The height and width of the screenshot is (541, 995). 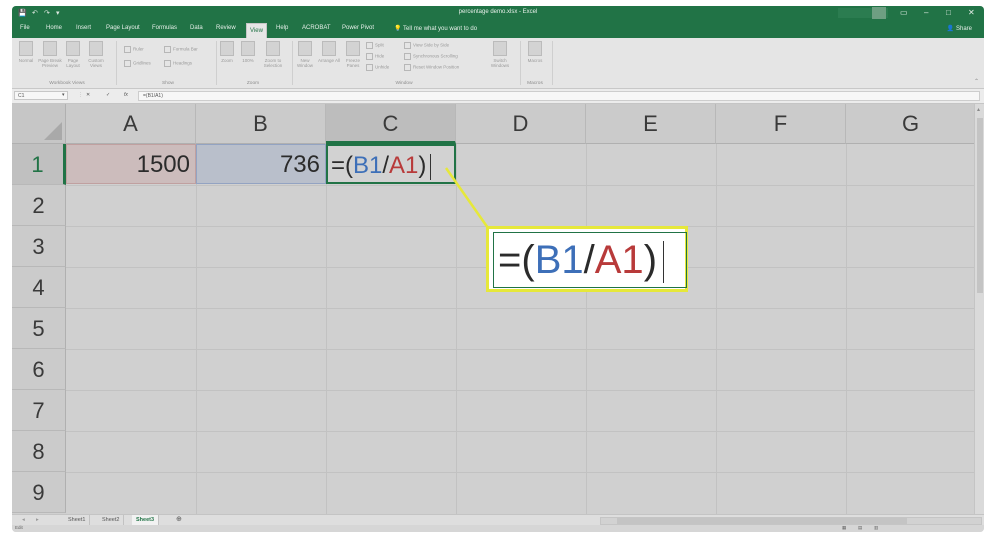 What do you see at coordinates (41, 95) in the screenshot?
I see `name-box: C1` at bounding box center [41, 95].